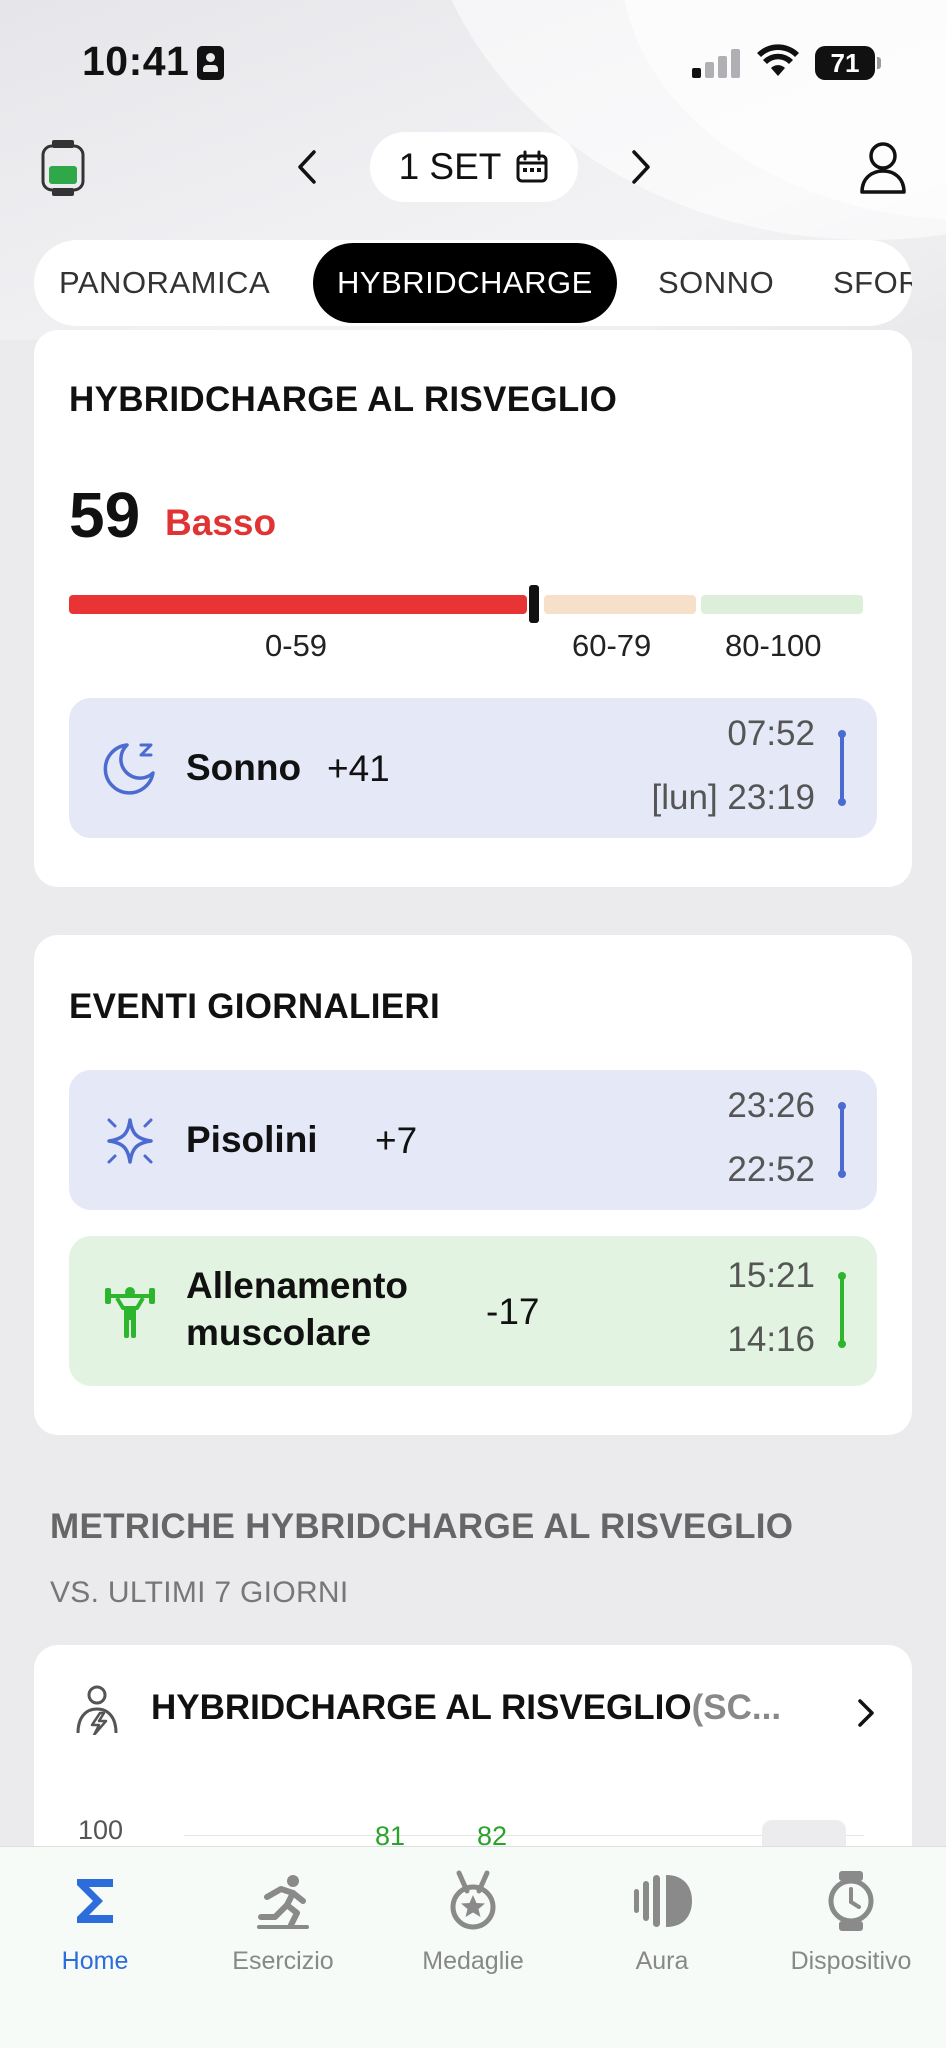 The width and height of the screenshot is (946, 2048). I want to click on strength-event-row: Allenamento muscolare -17 15:21 14:16, so click(473, 1311).